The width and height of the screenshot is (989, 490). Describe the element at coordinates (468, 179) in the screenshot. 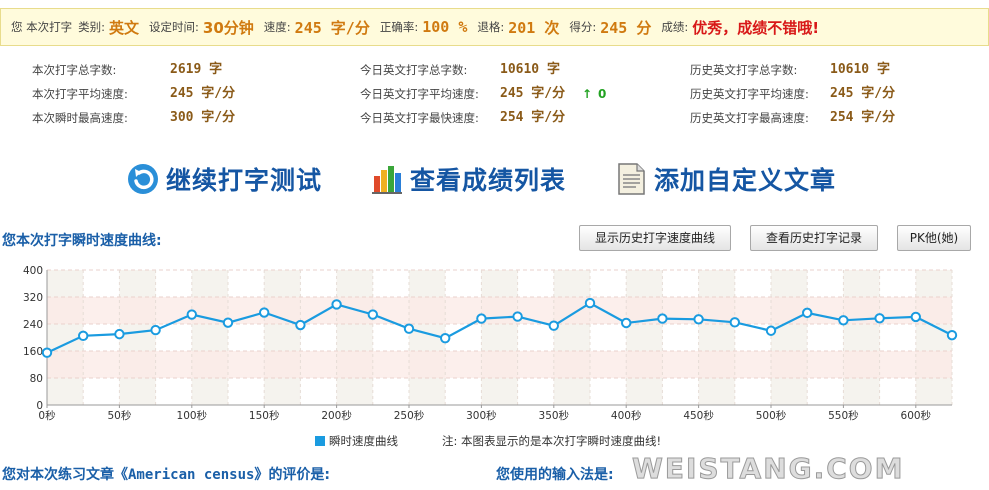

I see `view-results-link: 查看成绩列表` at that location.